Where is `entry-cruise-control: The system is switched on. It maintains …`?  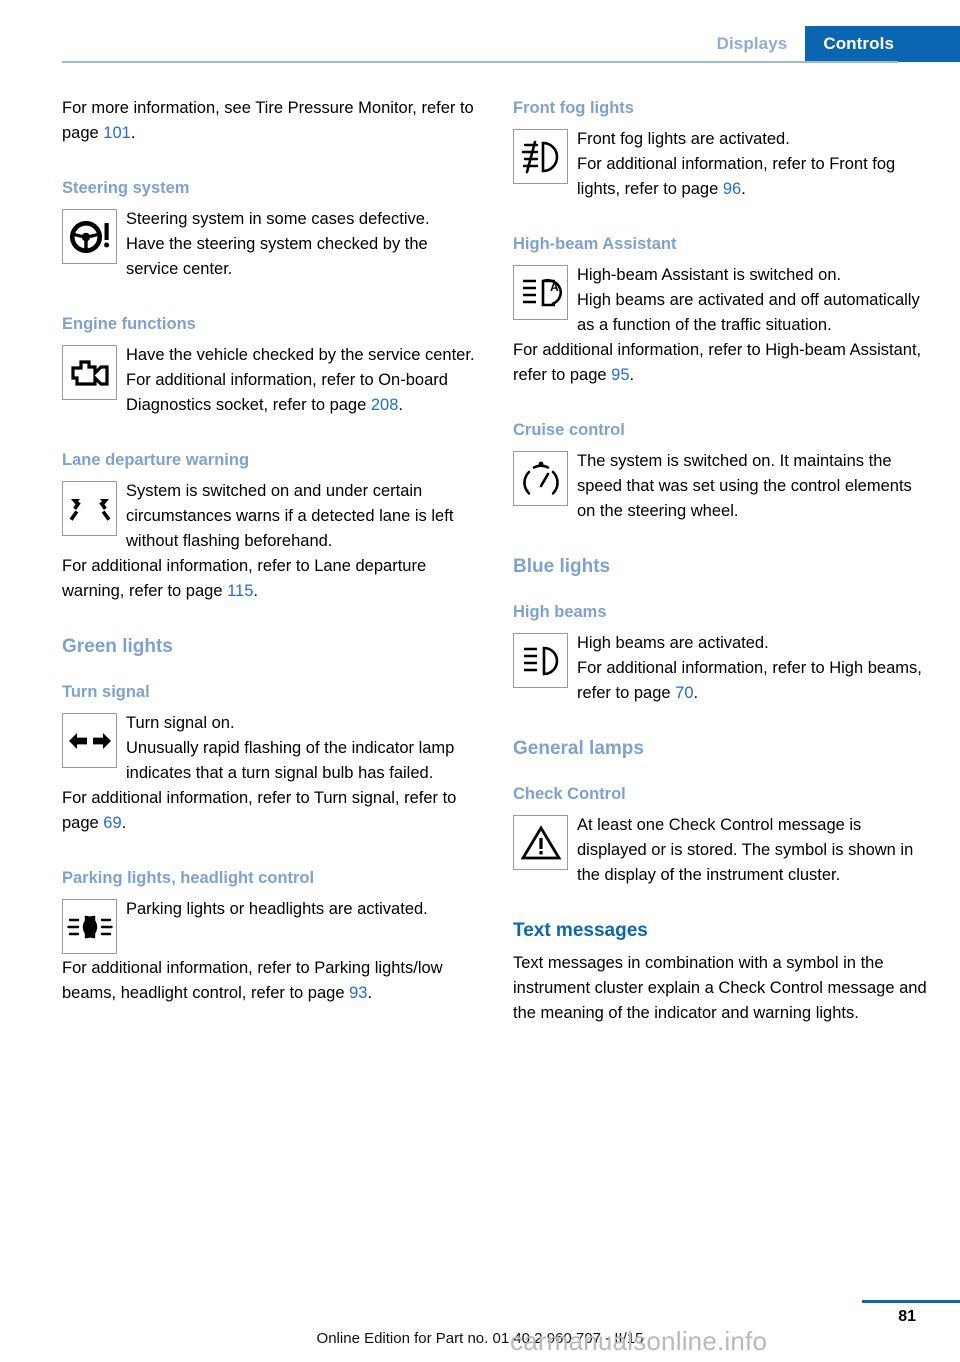
entry-cruise-control: The system is switched on. It maintains … is located at coordinates (723, 486).